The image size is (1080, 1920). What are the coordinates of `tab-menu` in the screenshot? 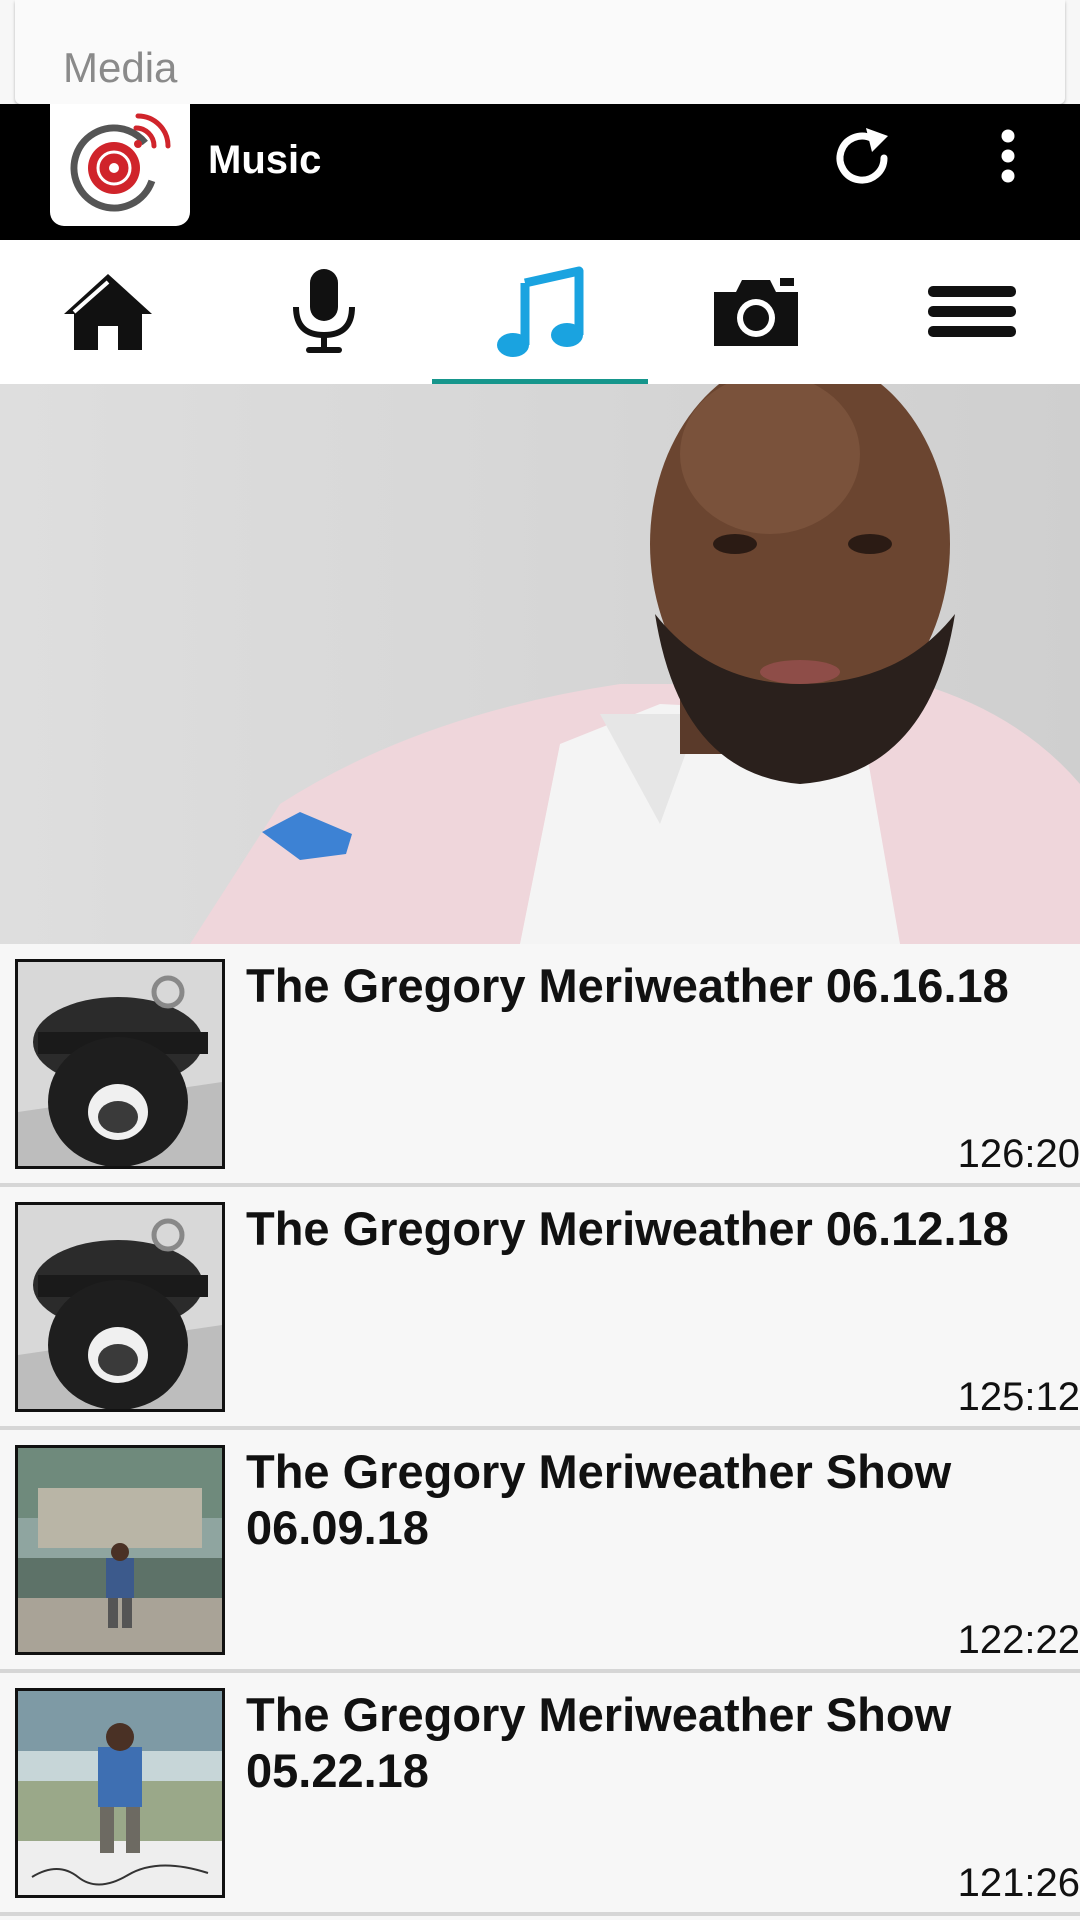 It's located at (972, 312).